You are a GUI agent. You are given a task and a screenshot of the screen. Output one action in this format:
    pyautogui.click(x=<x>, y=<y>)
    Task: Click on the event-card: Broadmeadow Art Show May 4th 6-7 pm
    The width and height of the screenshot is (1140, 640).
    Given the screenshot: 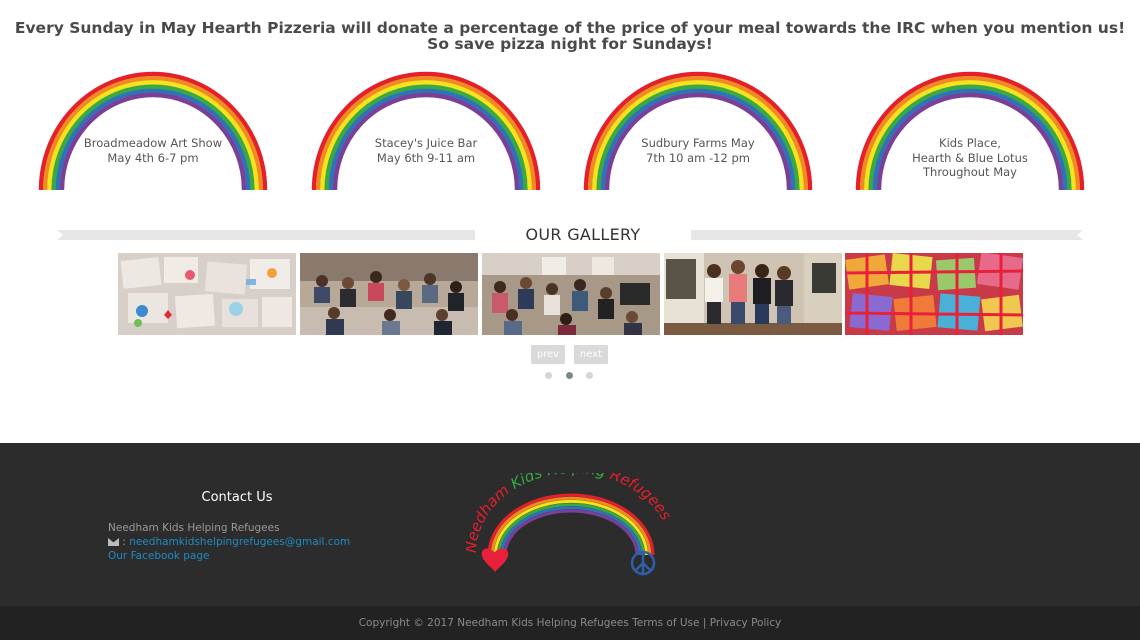 What is the action you would take?
    pyautogui.click(x=153, y=131)
    